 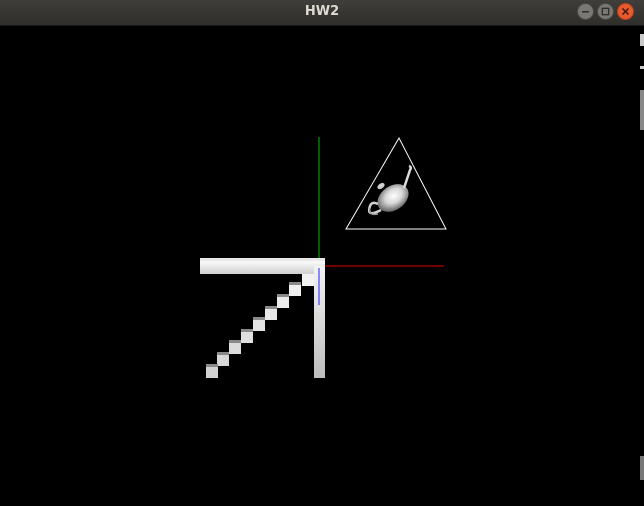 I want to click on maximize-button, so click(x=605, y=11).